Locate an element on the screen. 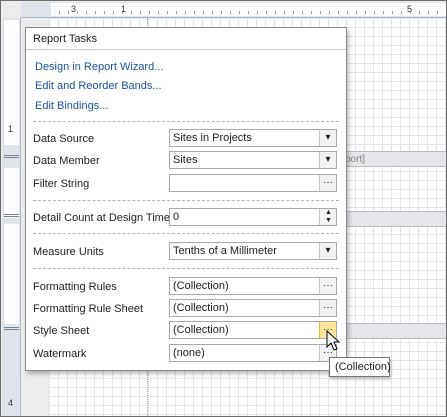 The width and height of the screenshot is (447, 417). horizontal-ruler: 3 1 5 is located at coordinates (233, 10).